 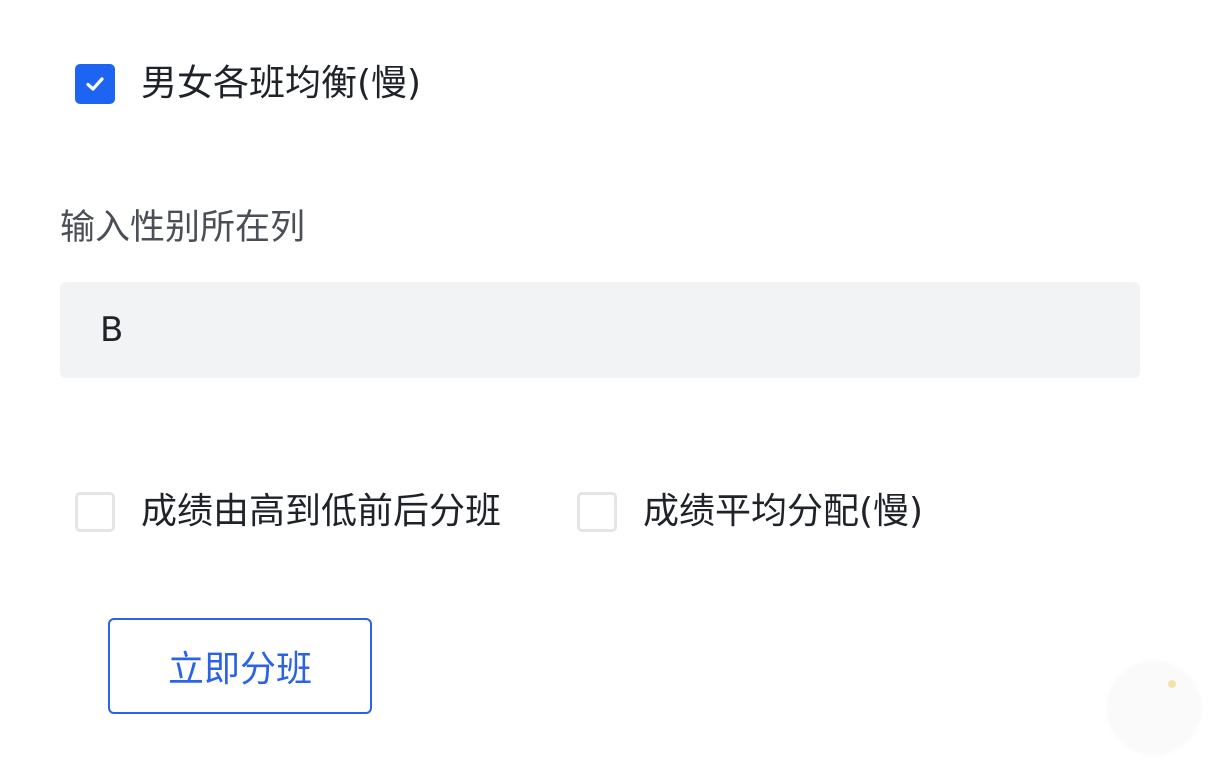 What do you see at coordinates (321, 511) in the screenshot?
I see `score-order-label: 成绩由高到低前后分班` at bounding box center [321, 511].